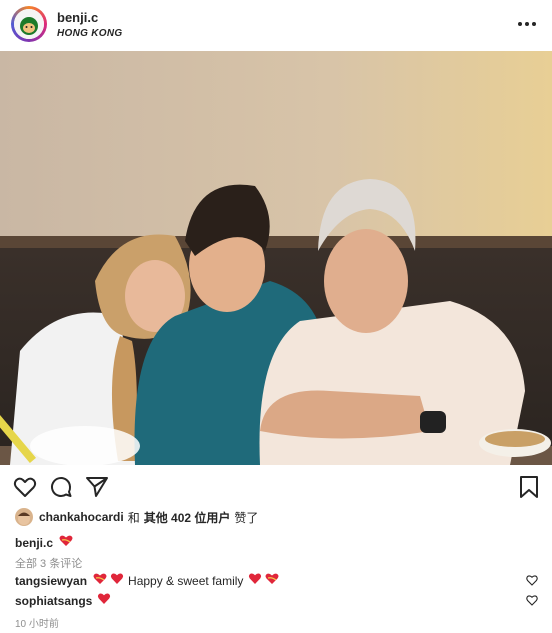 The image size is (552, 633). I want to click on comment-text: Happy & sweet family, so click(186, 580).